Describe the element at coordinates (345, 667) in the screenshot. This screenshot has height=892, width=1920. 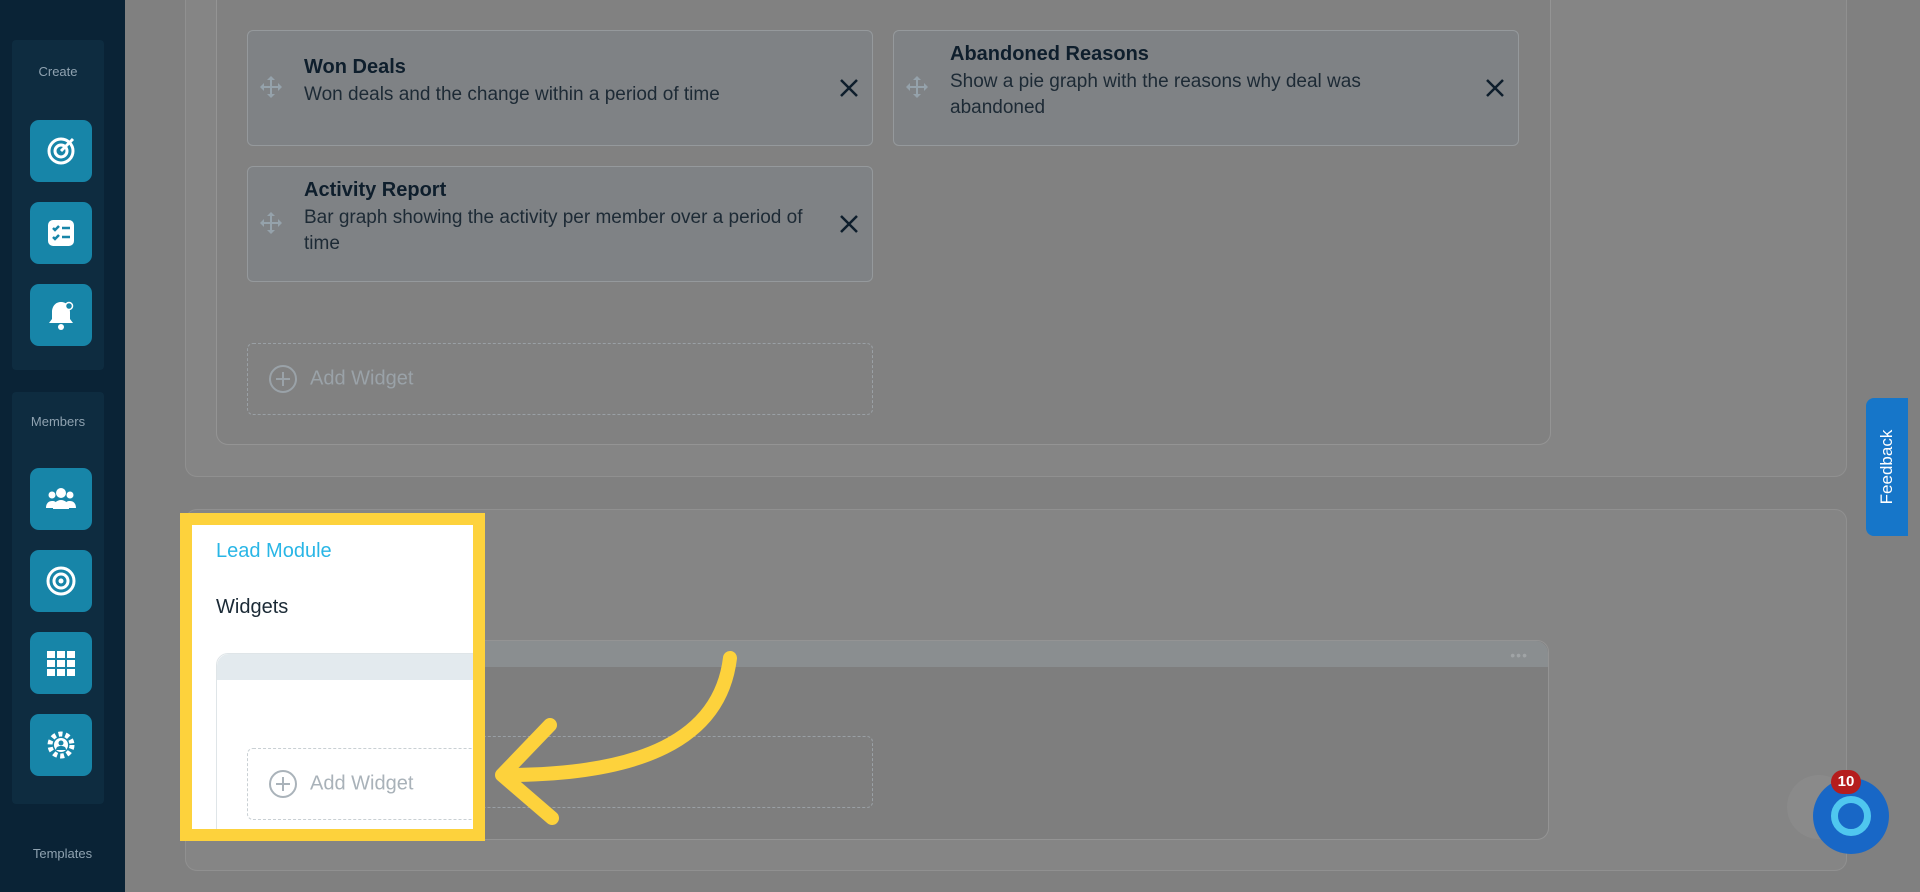
I see `hl-container-header` at that location.